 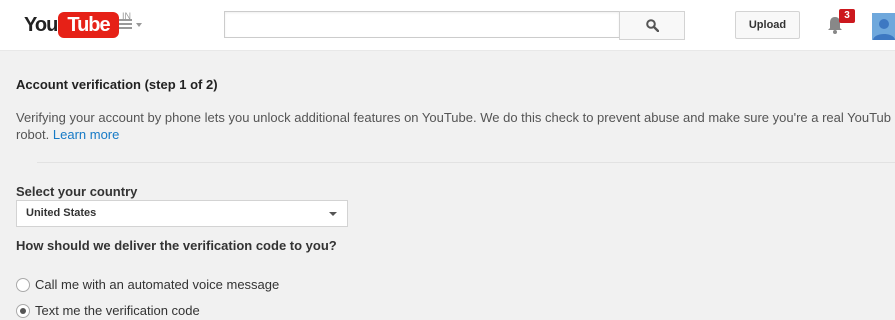 I want to click on country-selected-value: United States, so click(x=61, y=213).